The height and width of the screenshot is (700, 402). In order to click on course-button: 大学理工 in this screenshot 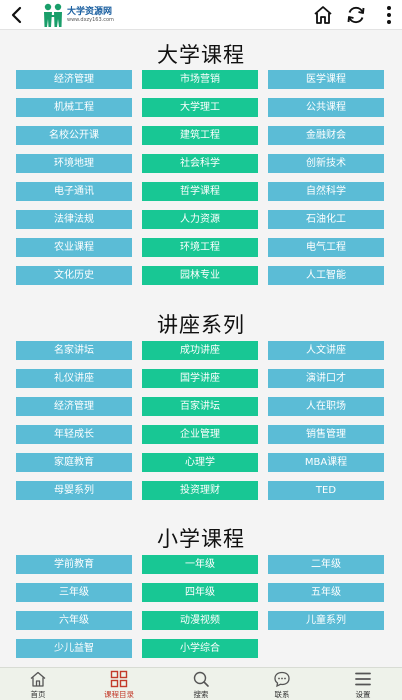, I will do `click(200, 107)`.